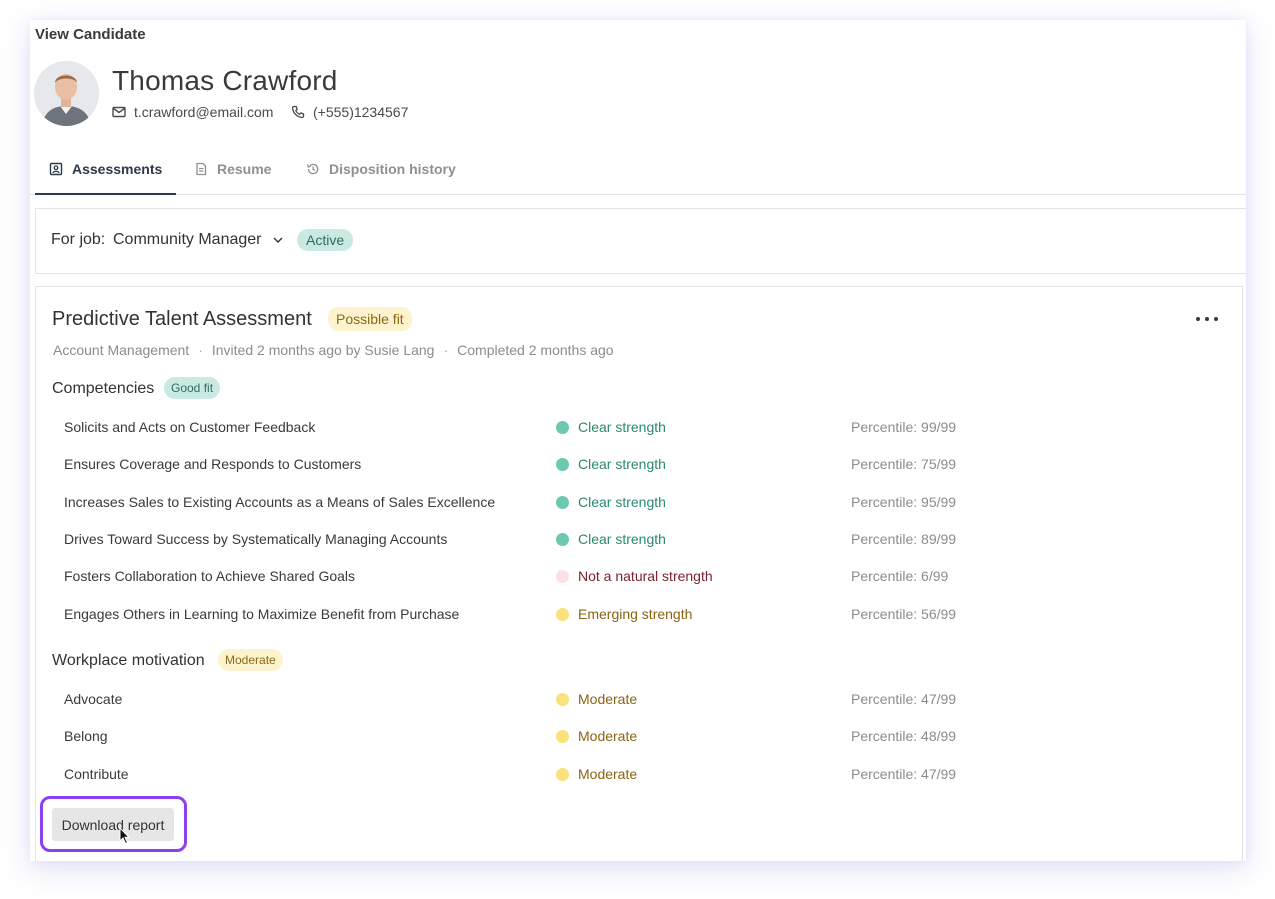  What do you see at coordinates (635, 614) in the screenshot?
I see `status-label: Emerging strength` at bounding box center [635, 614].